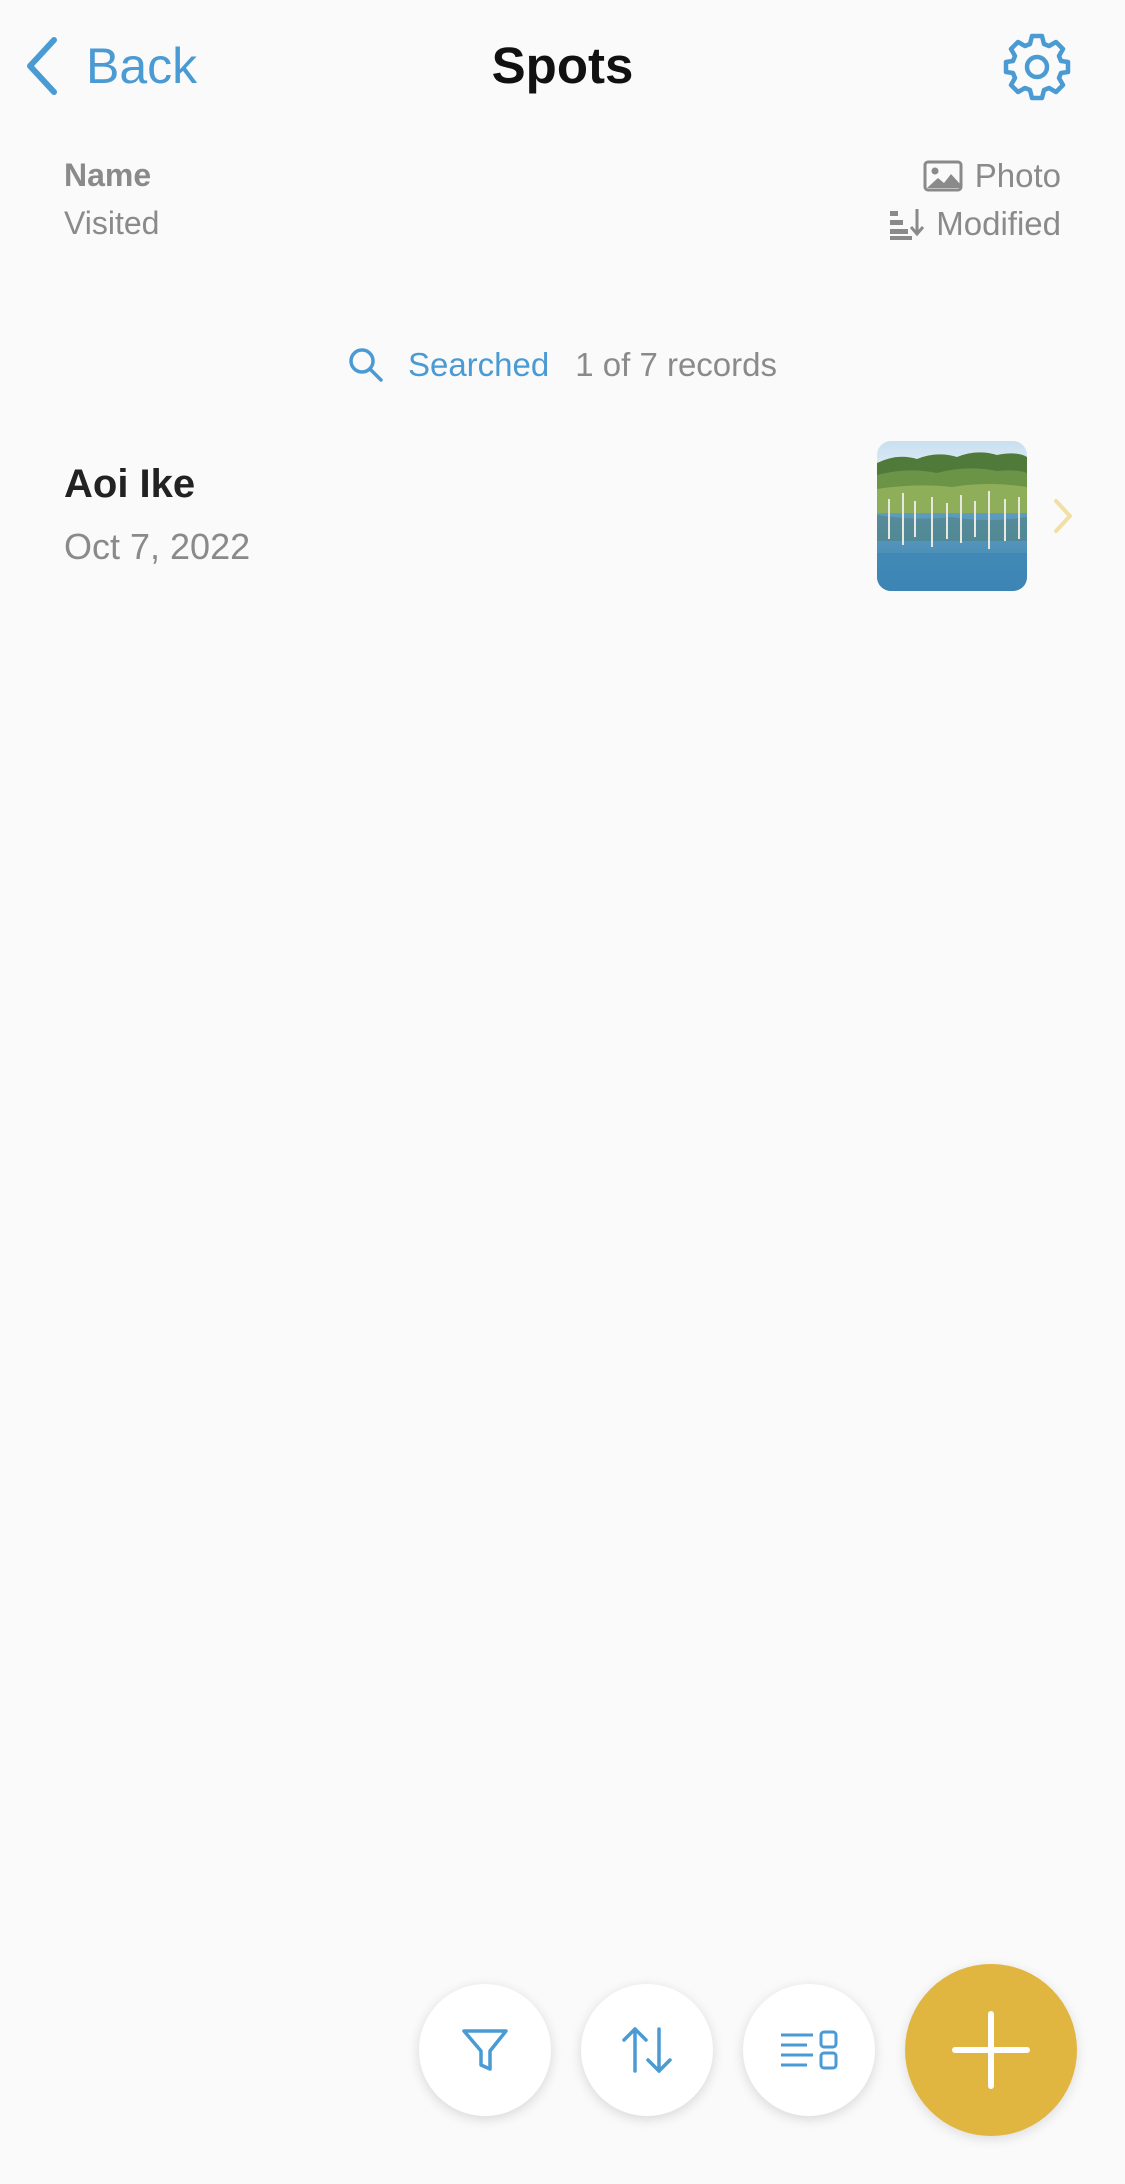  Describe the element at coordinates (157, 546) in the screenshot. I see `record-date: Oct 7, 2022` at that location.